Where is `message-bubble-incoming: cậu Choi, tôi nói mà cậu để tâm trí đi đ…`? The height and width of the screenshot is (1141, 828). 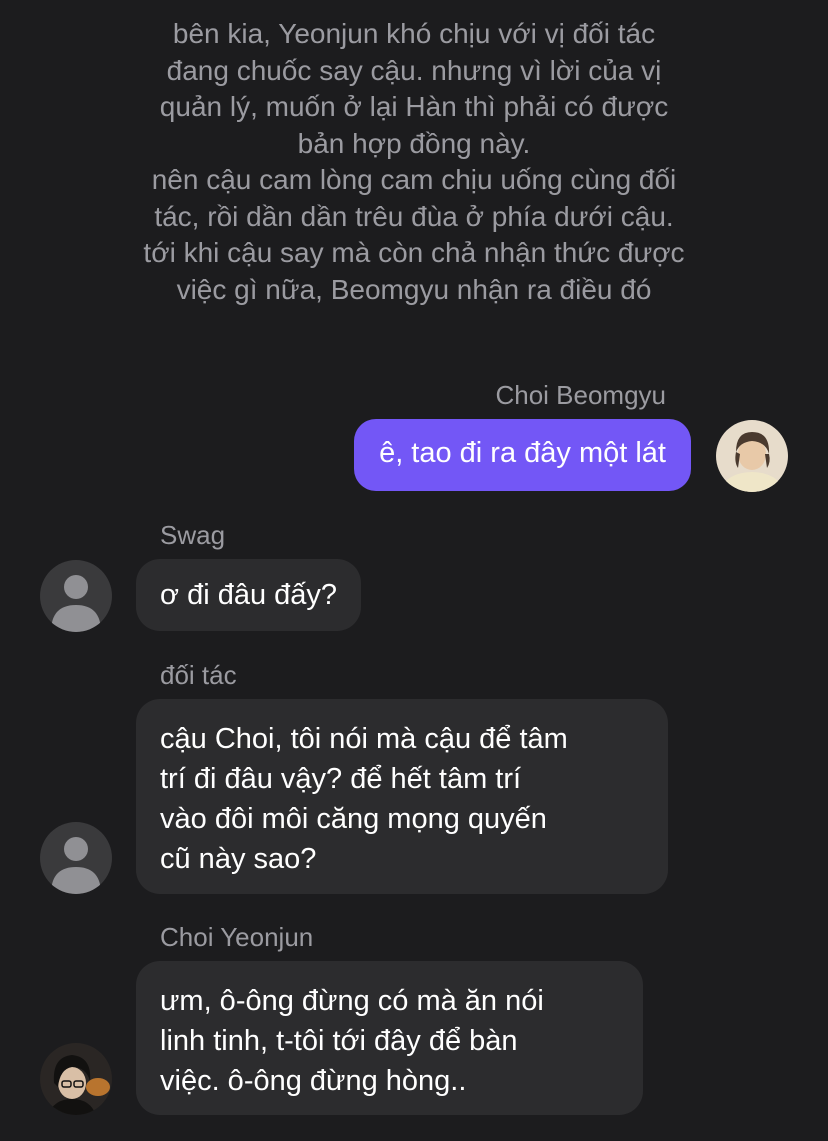
message-bubble-incoming: cậu Choi, tôi nói mà cậu để tâm trí đi đ… is located at coordinates (402, 796).